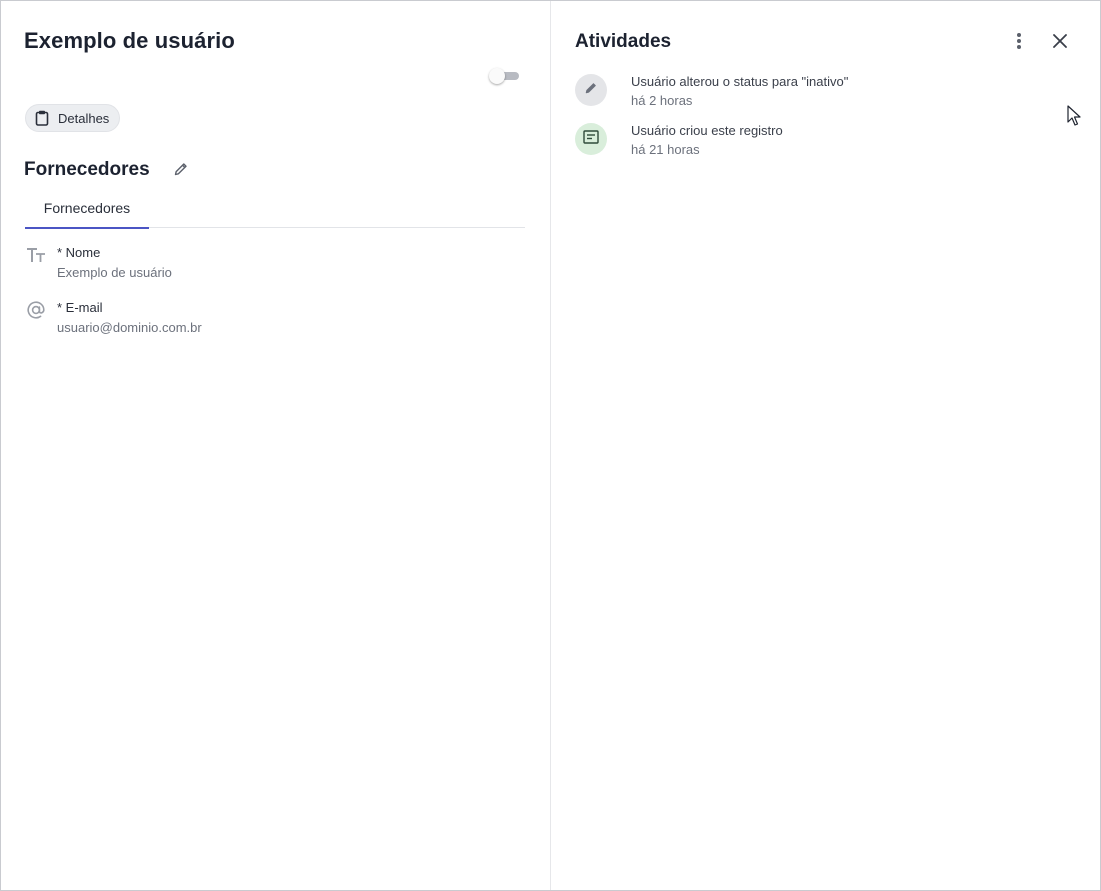  Describe the element at coordinates (79, 252) in the screenshot. I see `field-label: * Nome` at that location.